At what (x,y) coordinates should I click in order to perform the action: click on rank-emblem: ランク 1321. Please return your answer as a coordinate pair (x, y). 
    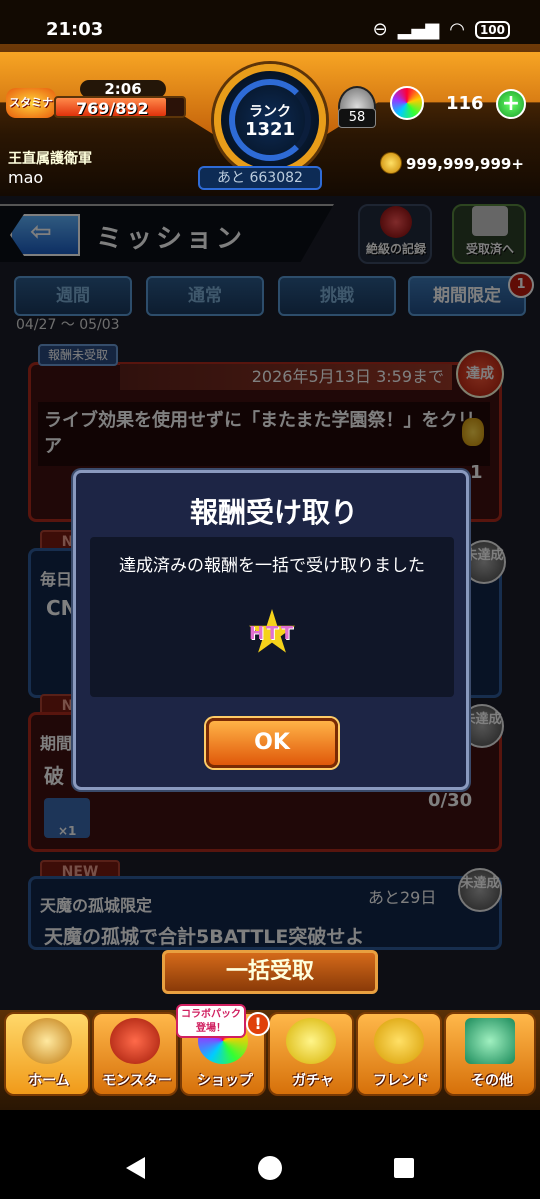
    Looking at the image, I should click on (270, 120).